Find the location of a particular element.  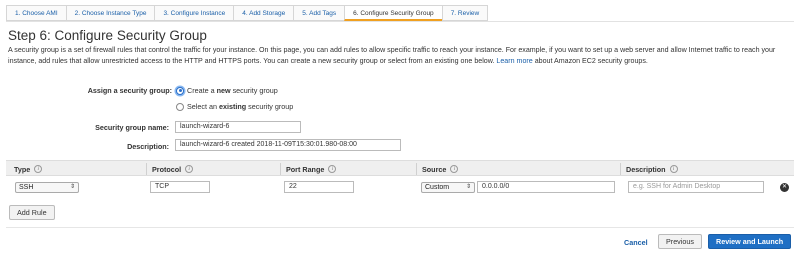

th-protocol: Protocol i is located at coordinates (173, 169).